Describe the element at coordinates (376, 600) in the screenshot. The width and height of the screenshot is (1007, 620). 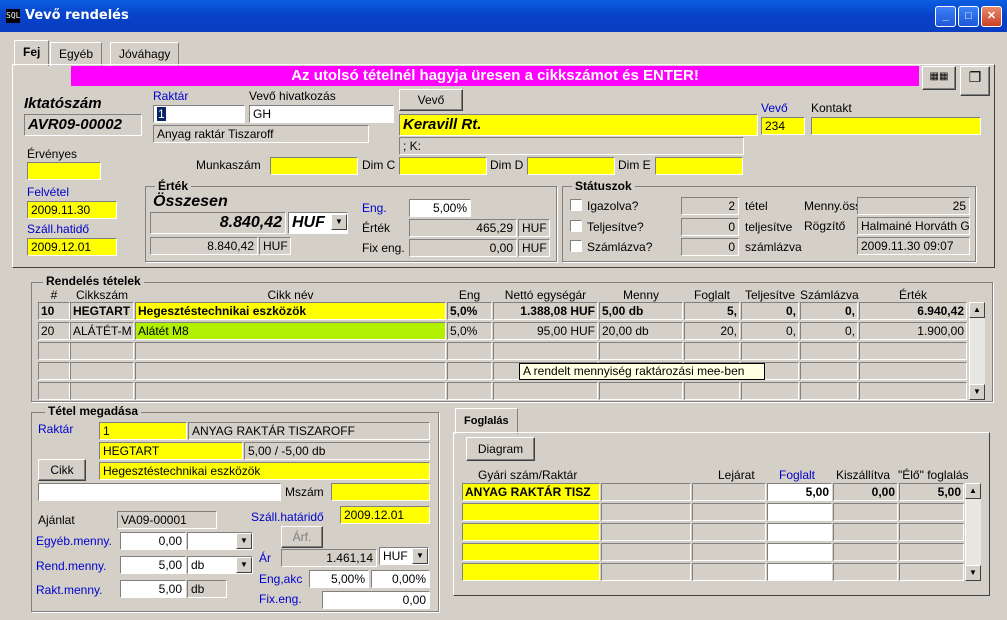
I see `fixeng-field: 0,00` at that location.